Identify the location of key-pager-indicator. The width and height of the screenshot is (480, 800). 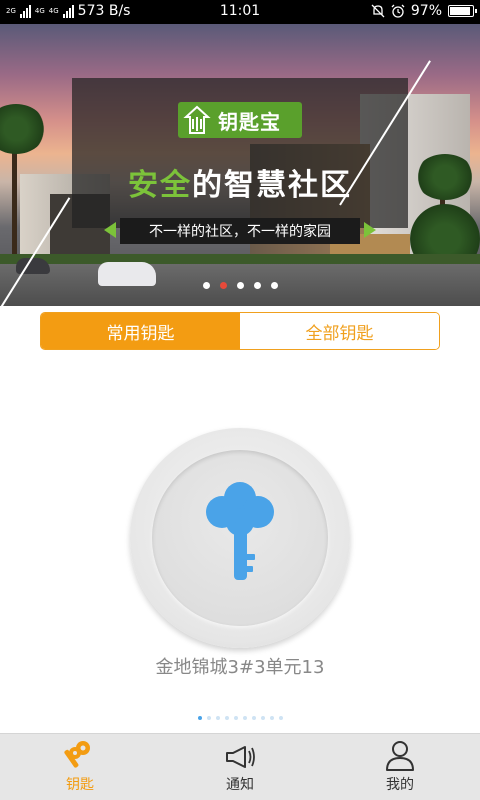
(240, 718).